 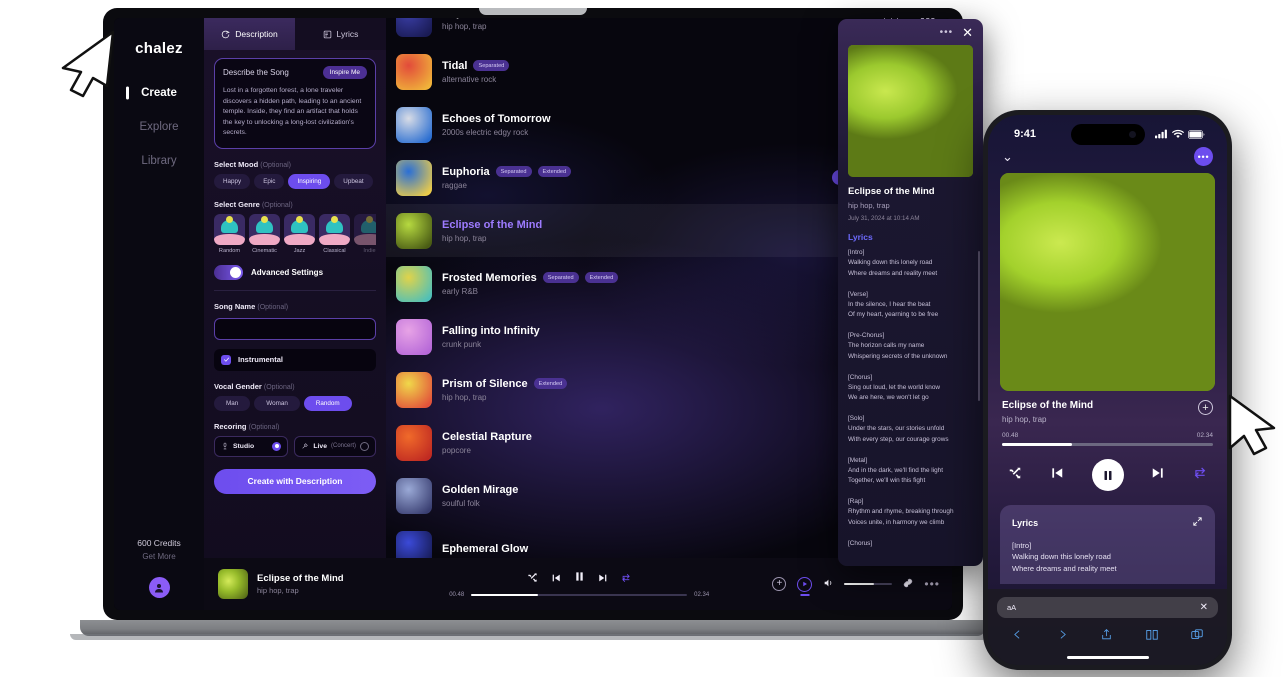 I want to click on phone-subtitle: hip hop, trap, so click(x=1024, y=419).